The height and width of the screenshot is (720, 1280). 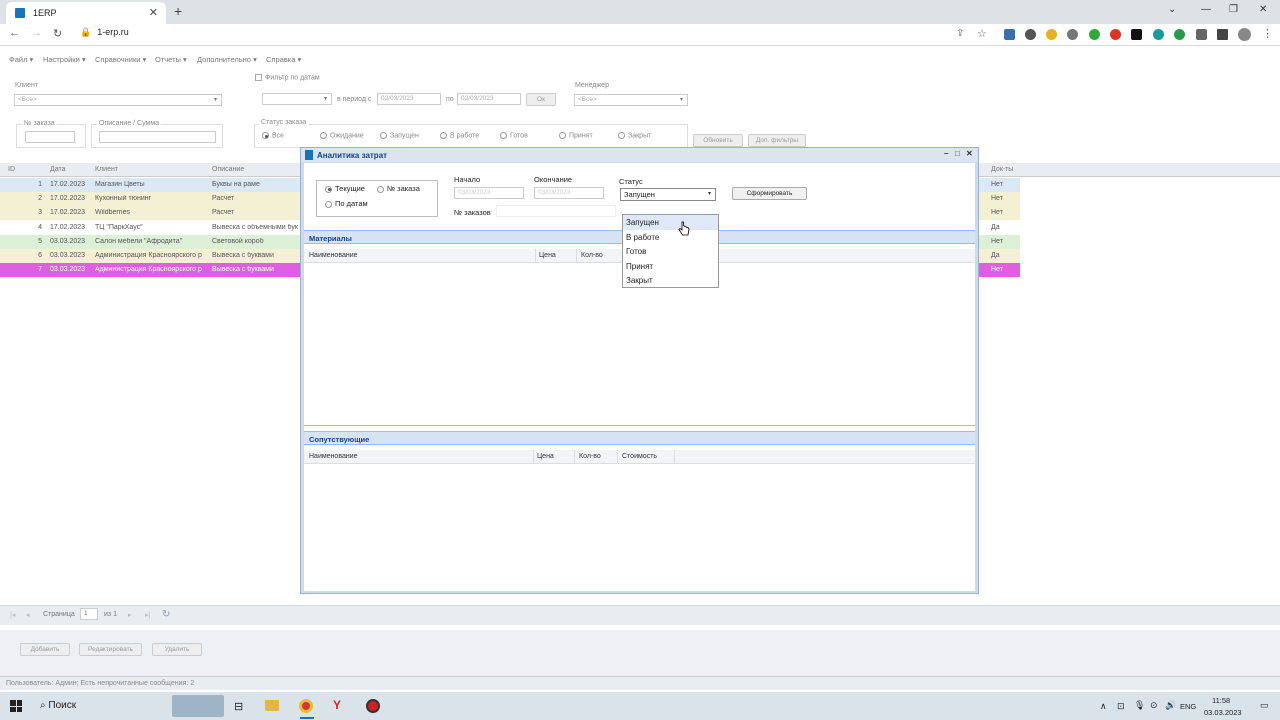 I want to click on refresh-button: Обновить, so click(x=718, y=140).